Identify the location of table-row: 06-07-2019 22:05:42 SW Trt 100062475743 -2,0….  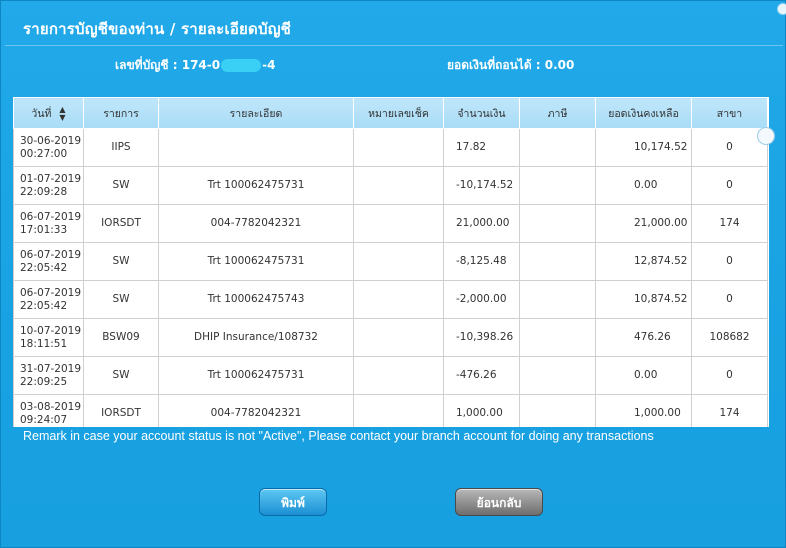
(390, 299).